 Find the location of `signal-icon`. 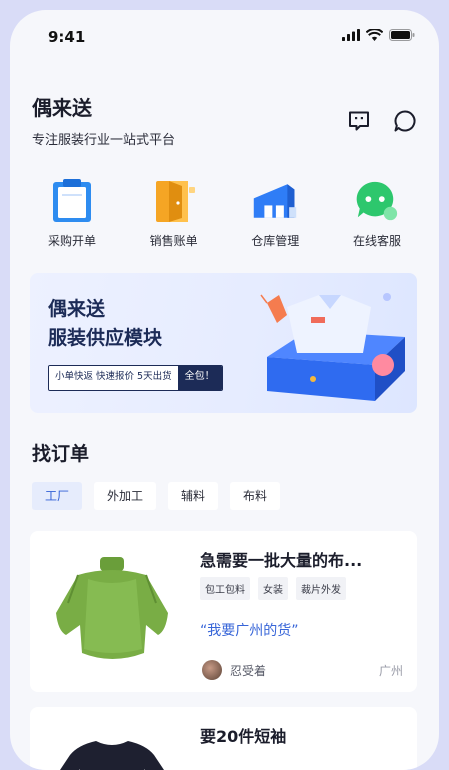

signal-icon is located at coordinates (351, 35).